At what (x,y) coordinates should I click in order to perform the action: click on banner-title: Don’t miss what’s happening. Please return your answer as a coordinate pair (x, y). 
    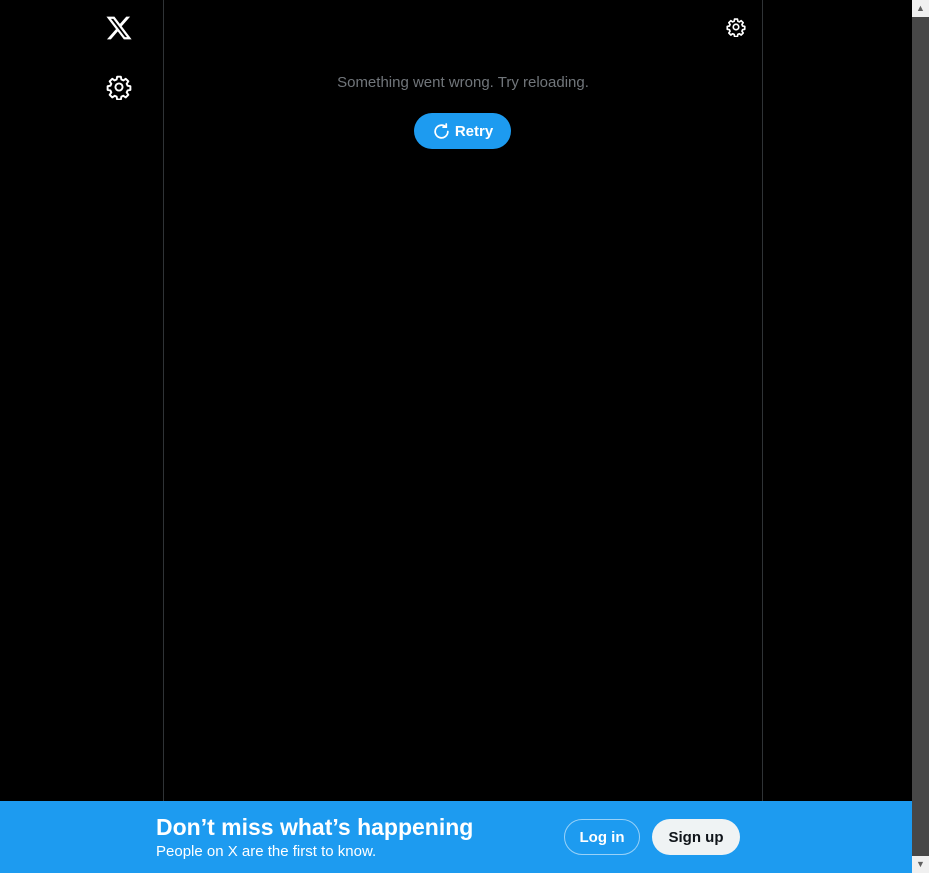
    Looking at the image, I should click on (315, 827).